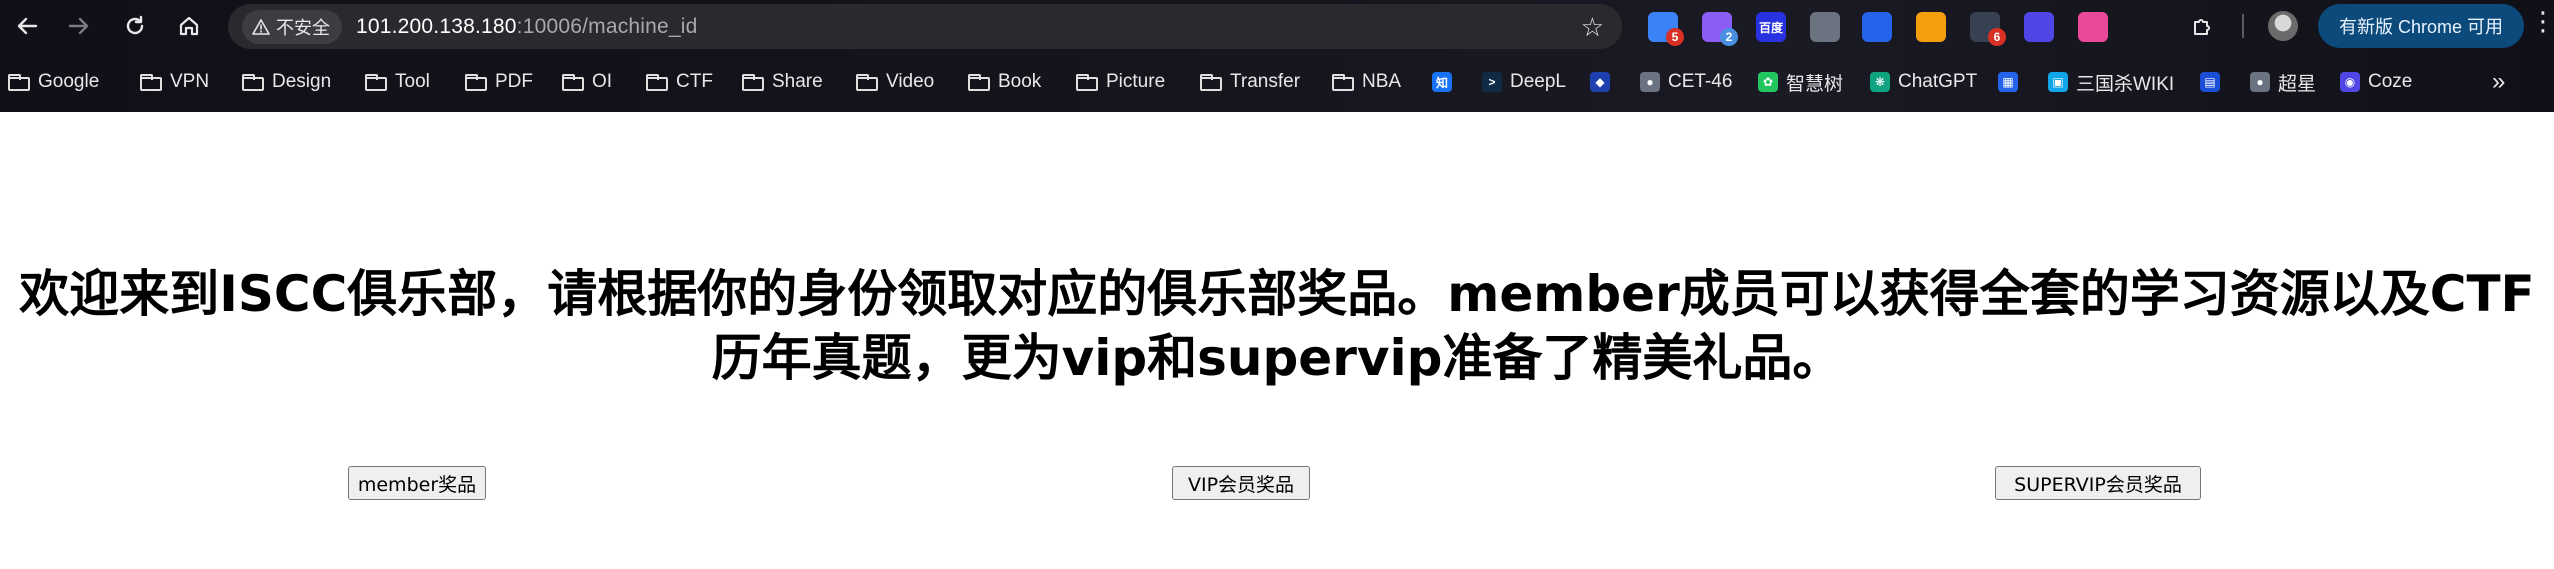 The image size is (2554, 569). I want to click on bookmark-item: ● 超星, so click(2283, 82).